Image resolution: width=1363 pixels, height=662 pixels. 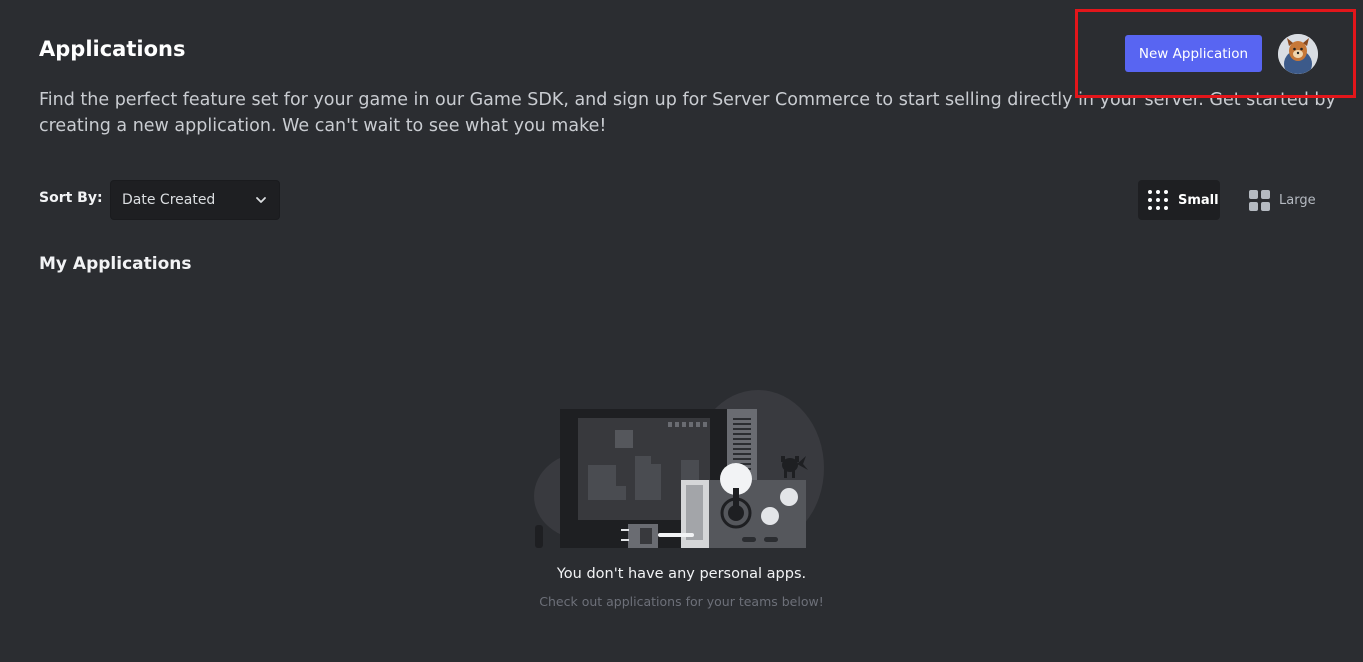 What do you see at coordinates (1215, 53) in the screenshot?
I see `highlight-annotation` at bounding box center [1215, 53].